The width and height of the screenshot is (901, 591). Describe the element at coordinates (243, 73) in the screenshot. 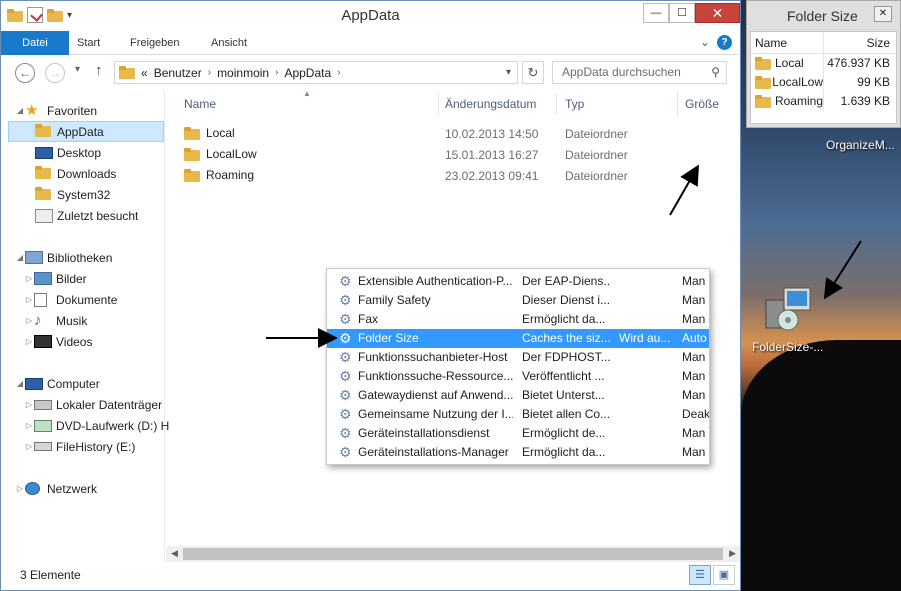

I see `breadcrumb-item: moinmoin` at that location.